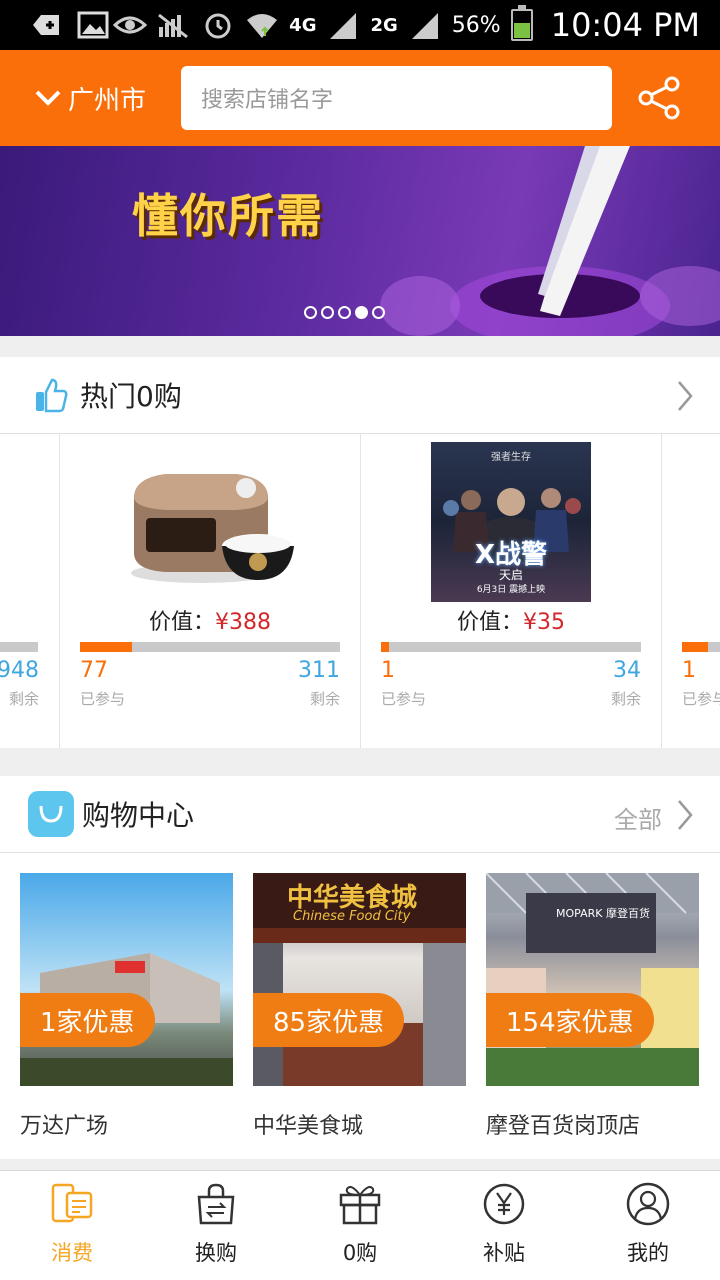 This screenshot has width=720, height=1280. Describe the element at coordinates (396, 98) in the screenshot. I see `search-input: 搜索店铺名字` at that location.